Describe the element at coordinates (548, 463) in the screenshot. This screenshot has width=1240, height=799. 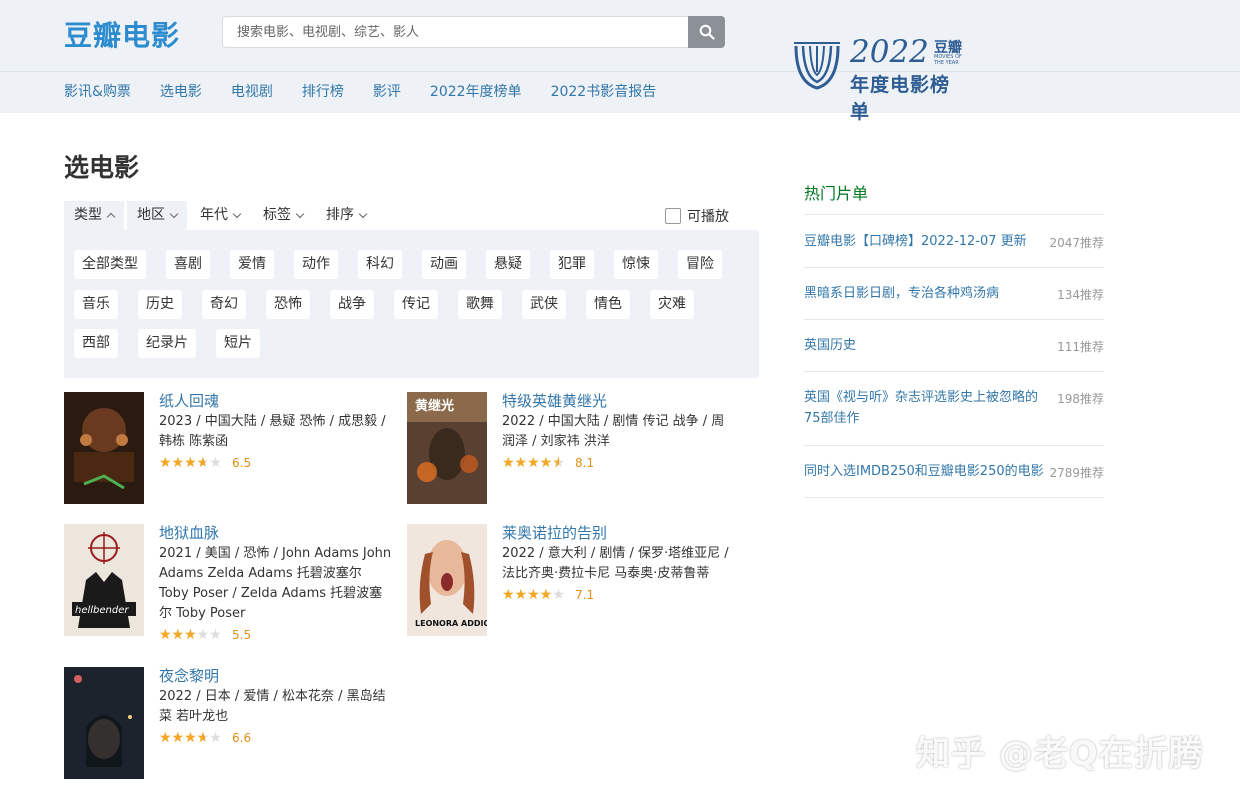
I see `movie-rating: ★★★★★ ★★★★★ 8.1` at that location.